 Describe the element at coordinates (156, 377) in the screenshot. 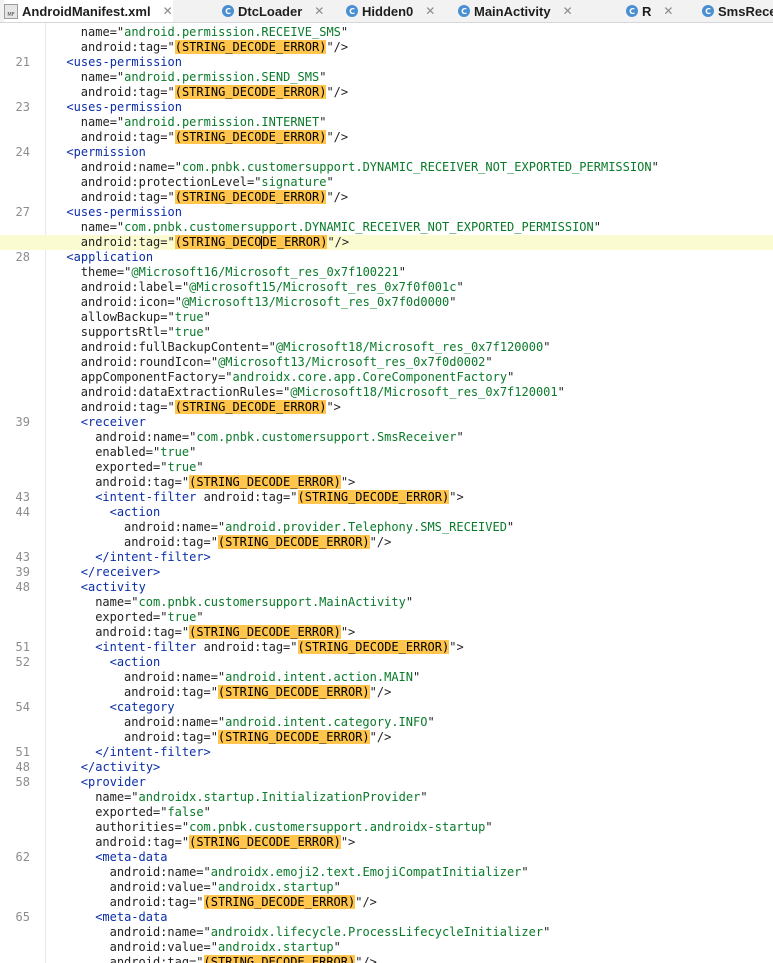

I see `xml-attribute: appComponentFactory="` at that location.